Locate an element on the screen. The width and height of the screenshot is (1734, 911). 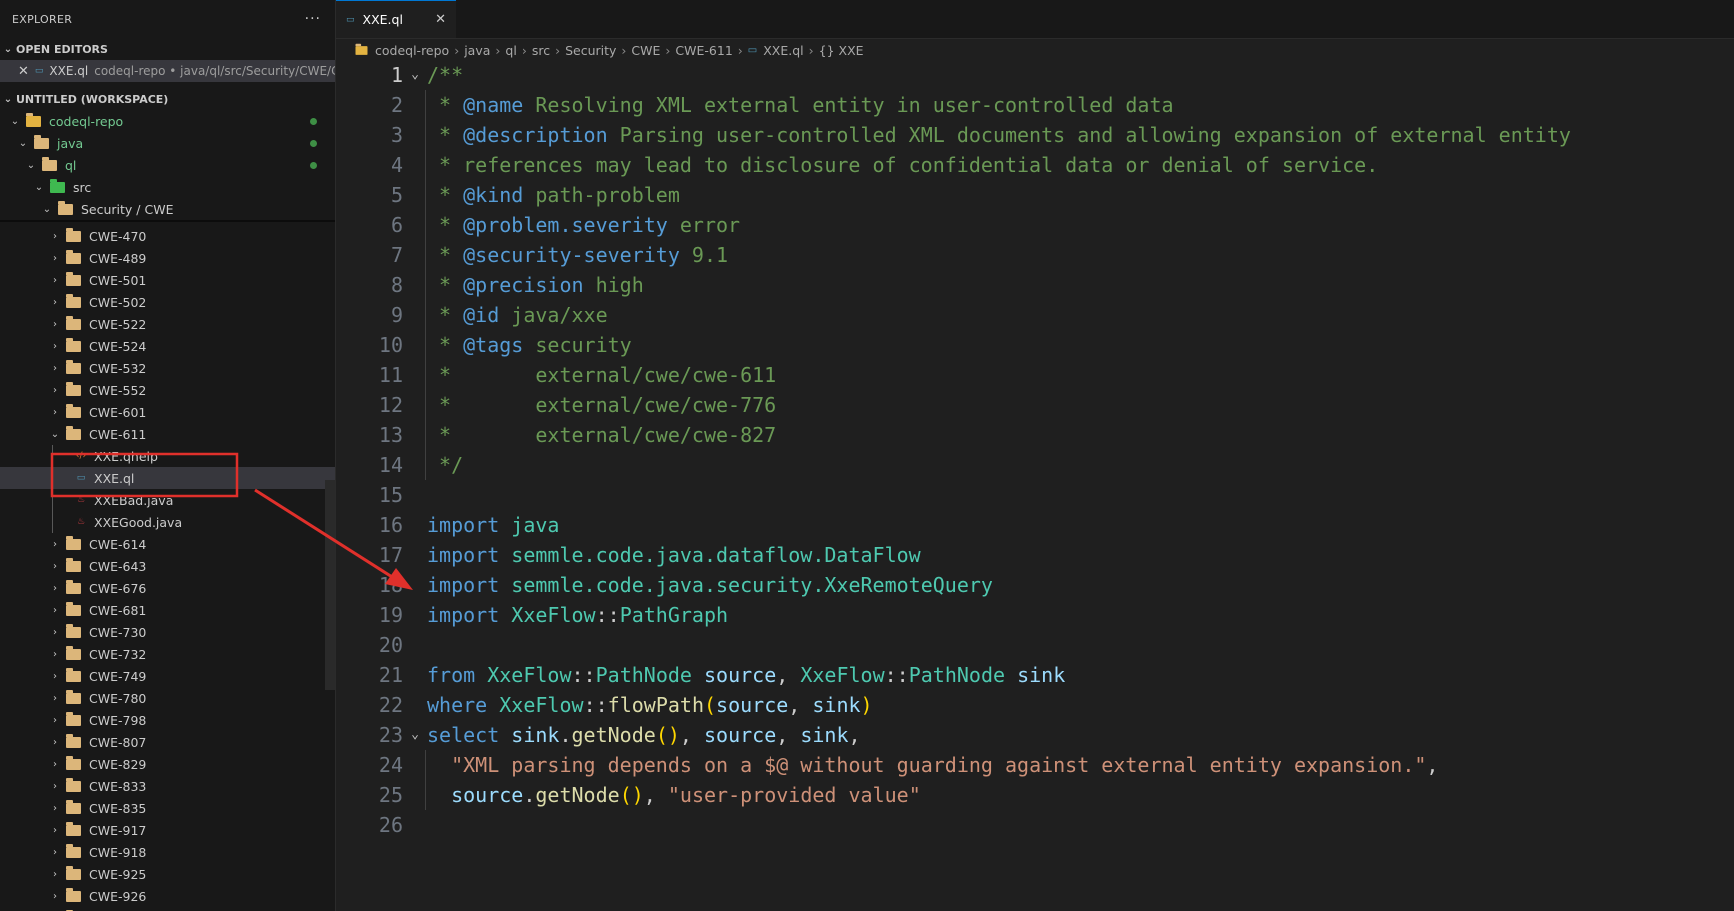
breadcrumb-item: CWE is located at coordinates (645, 50).